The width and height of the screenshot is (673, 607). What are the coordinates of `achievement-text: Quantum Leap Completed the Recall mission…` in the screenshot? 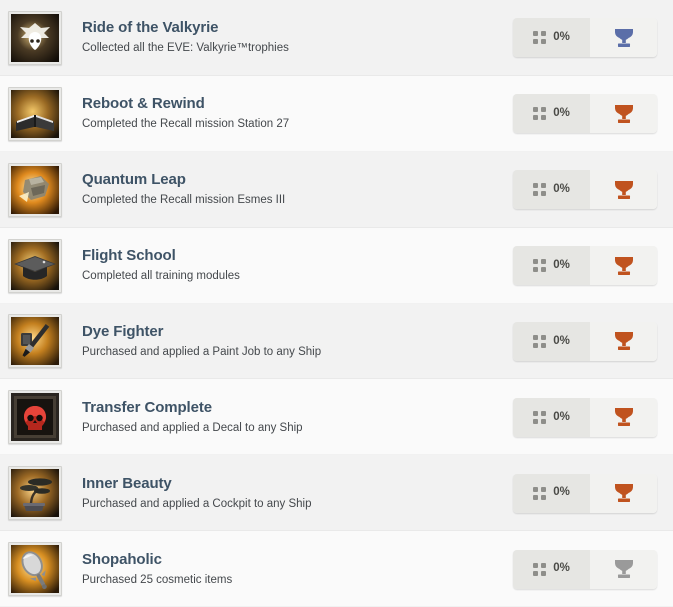 It's located at (287, 189).